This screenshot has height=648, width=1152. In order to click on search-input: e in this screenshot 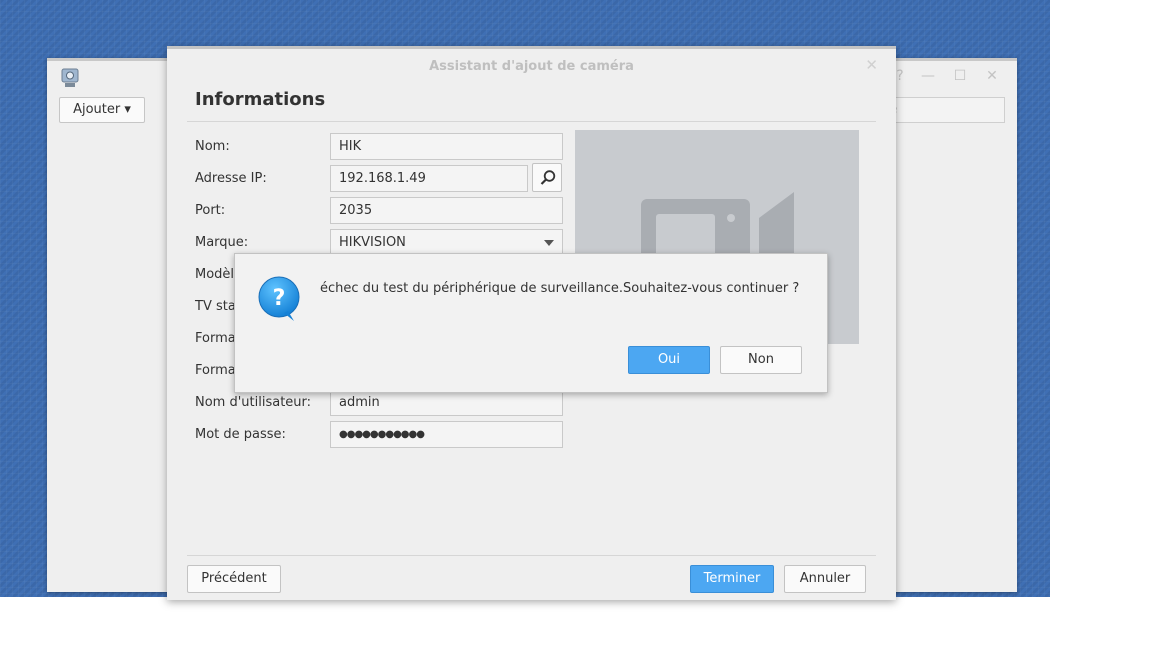, I will do `click(944, 110)`.